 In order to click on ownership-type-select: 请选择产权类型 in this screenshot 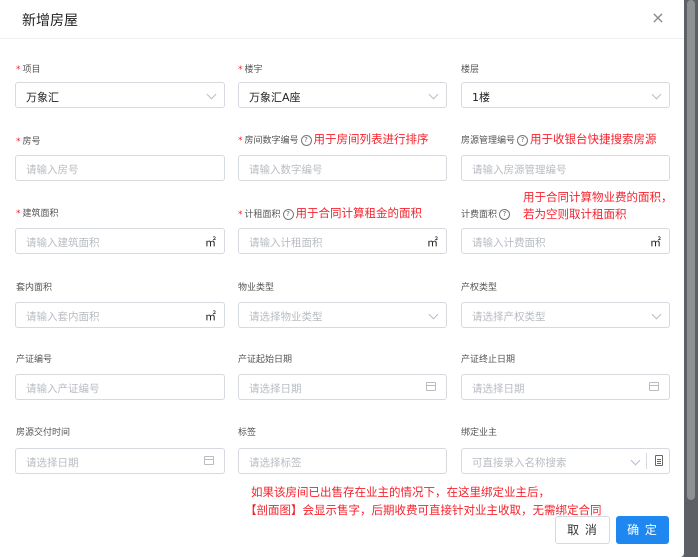, I will do `click(565, 315)`.